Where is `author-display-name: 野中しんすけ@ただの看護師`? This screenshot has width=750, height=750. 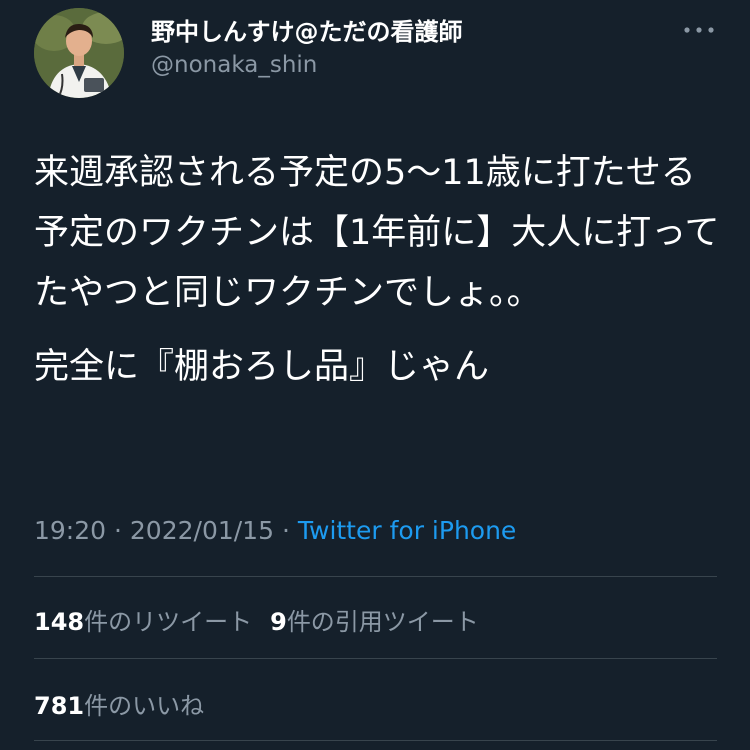
author-display-name: 野中しんすけ@ただの看護師 is located at coordinates (307, 29).